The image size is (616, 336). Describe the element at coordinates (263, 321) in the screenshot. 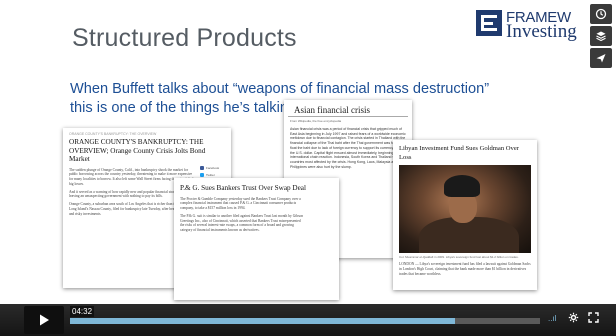

I see `progress-fill` at that location.